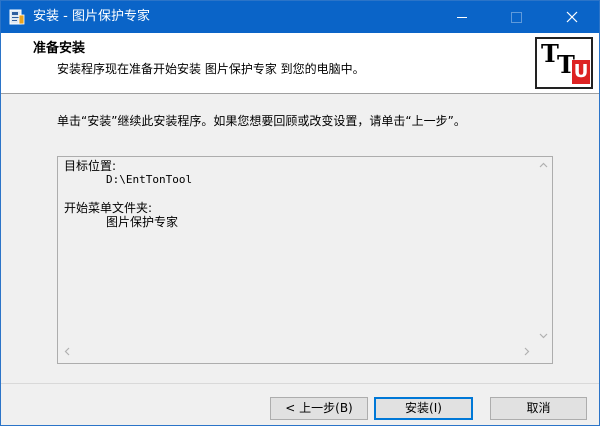  Describe the element at coordinates (543, 251) in the screenshot. I see `vertical-scrollbar` at that location.